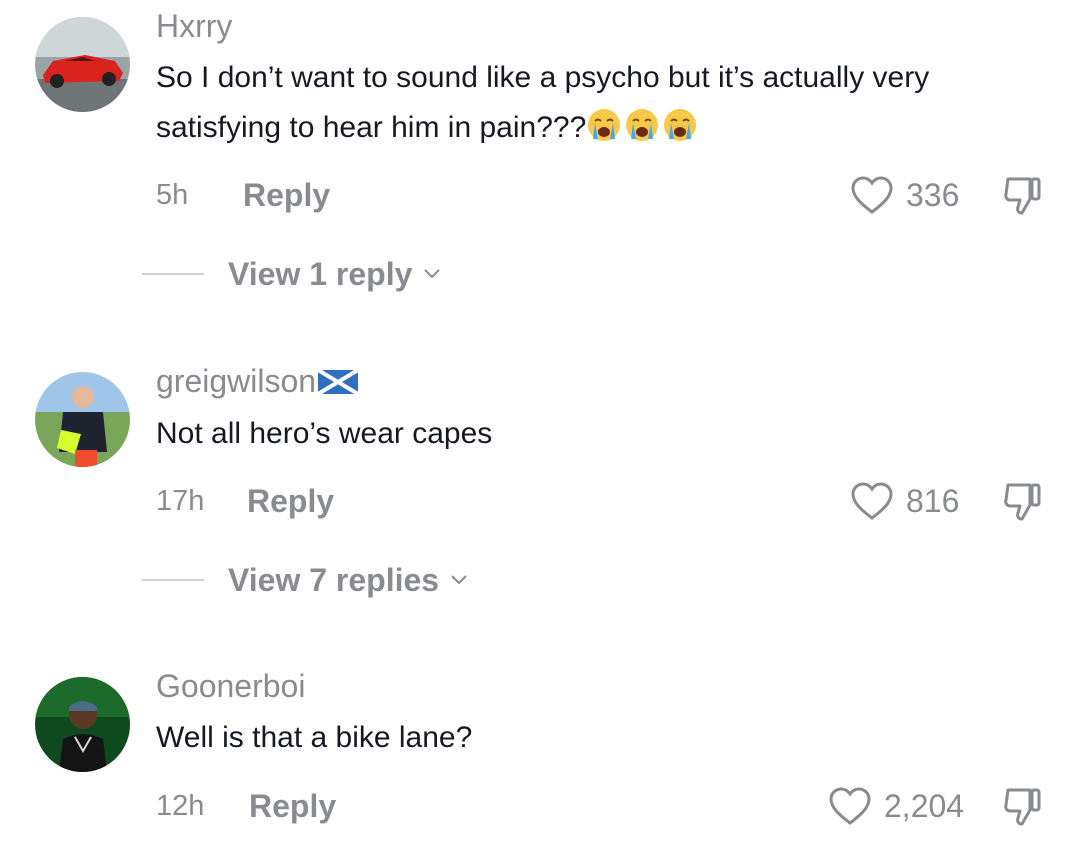  Describe the element at coordinates (236, 381) in the screenshot. I see `username-text: greigwilson` at that location.